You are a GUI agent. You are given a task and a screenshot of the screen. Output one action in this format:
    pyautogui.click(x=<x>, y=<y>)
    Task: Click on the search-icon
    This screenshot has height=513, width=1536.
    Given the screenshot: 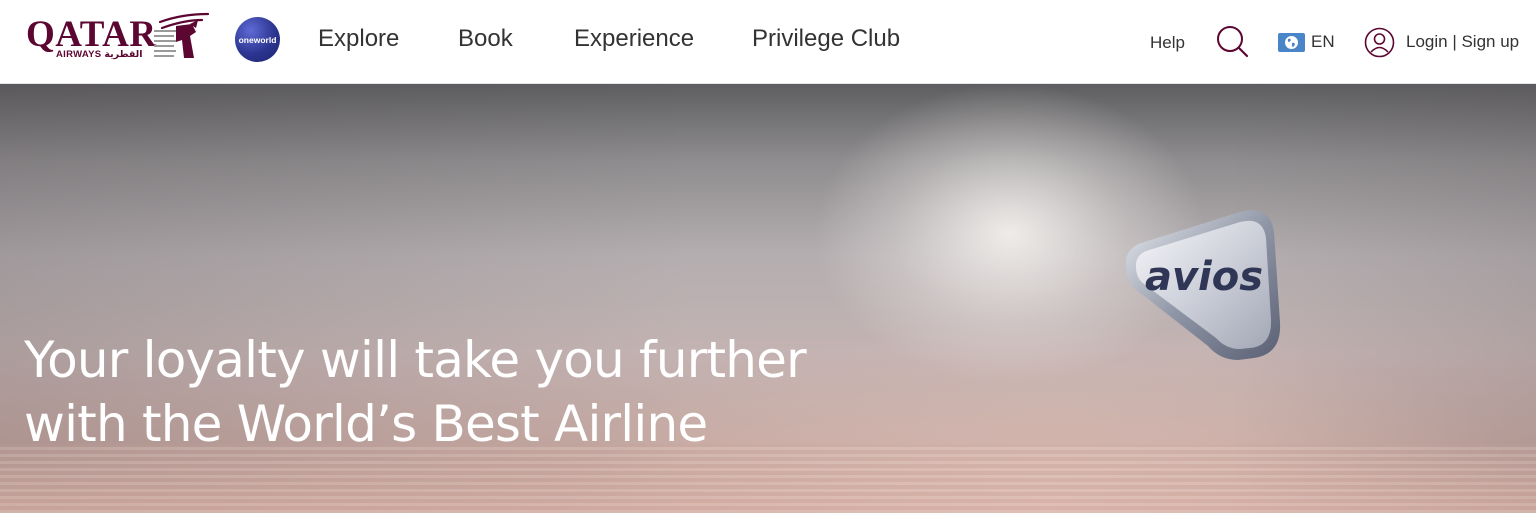 What is the action you would take?
    pyautogui.click(x=1233, y=42)
    